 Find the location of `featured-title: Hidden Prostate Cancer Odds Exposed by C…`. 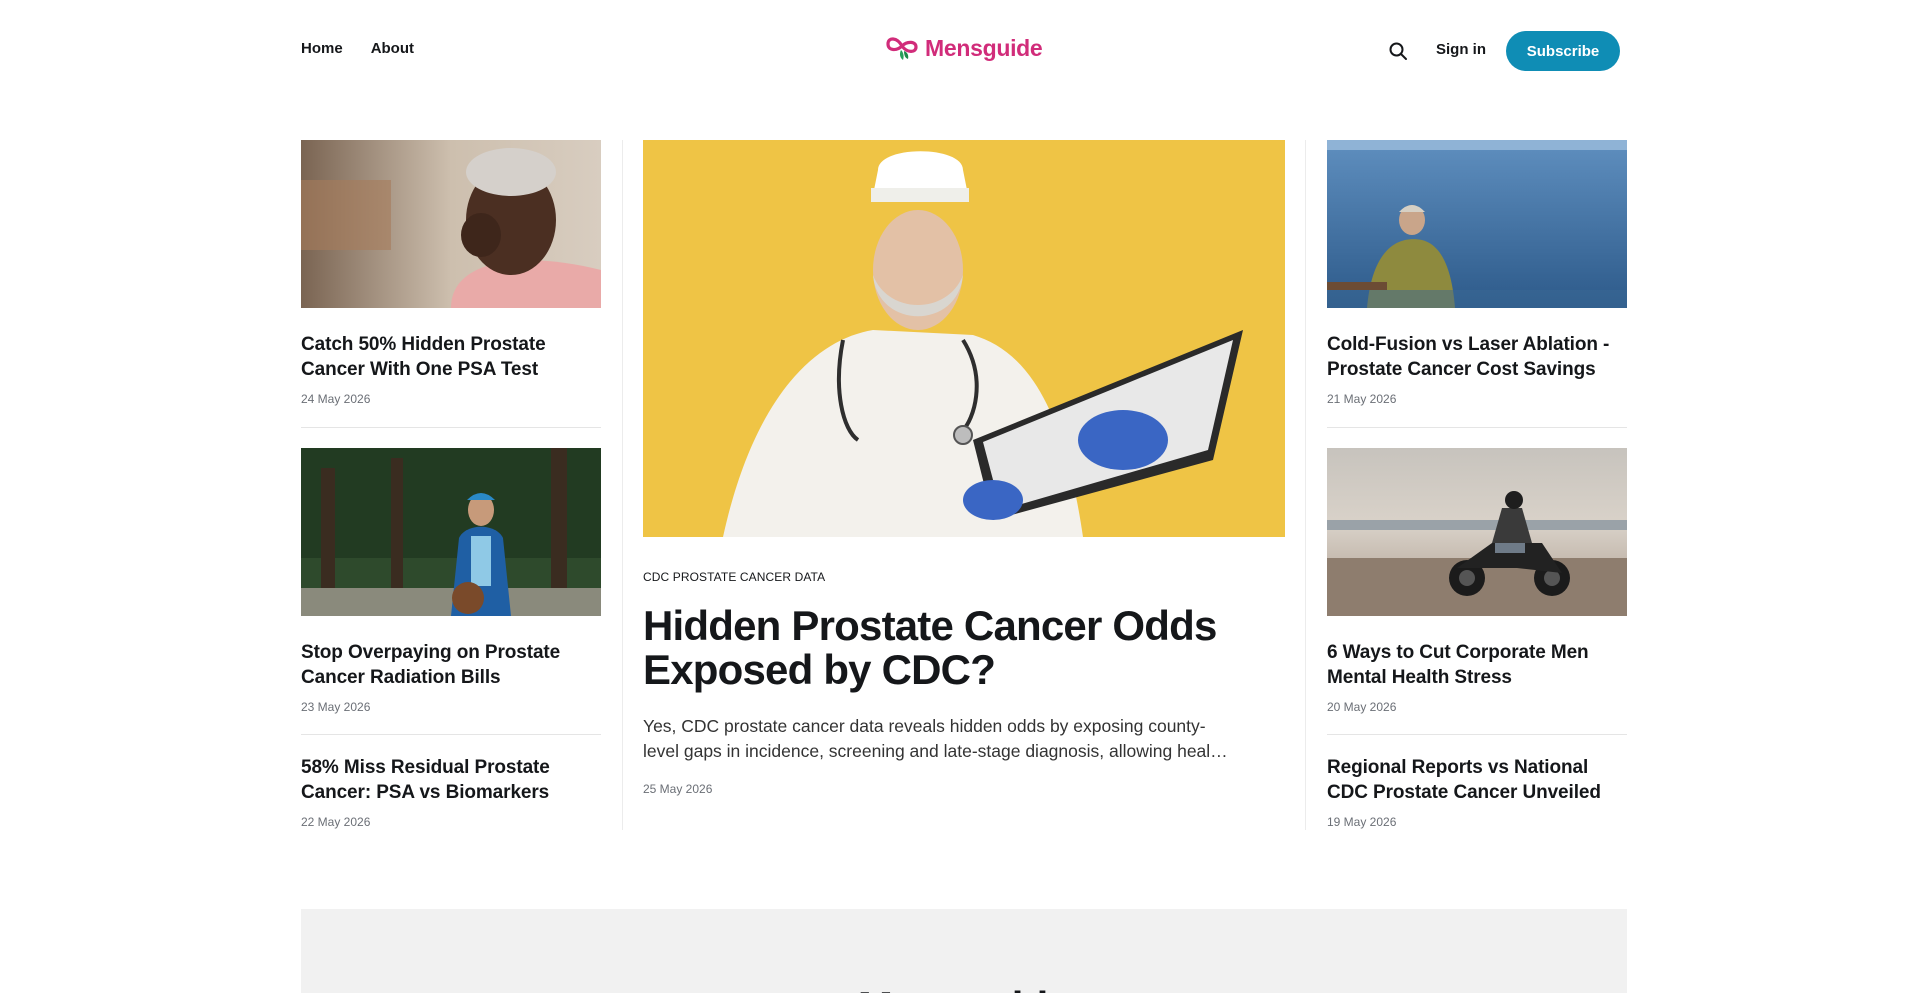

featured-title: Hidden Prostate Cancer Odds Exposed by C… is located at coordinates (964, 648).